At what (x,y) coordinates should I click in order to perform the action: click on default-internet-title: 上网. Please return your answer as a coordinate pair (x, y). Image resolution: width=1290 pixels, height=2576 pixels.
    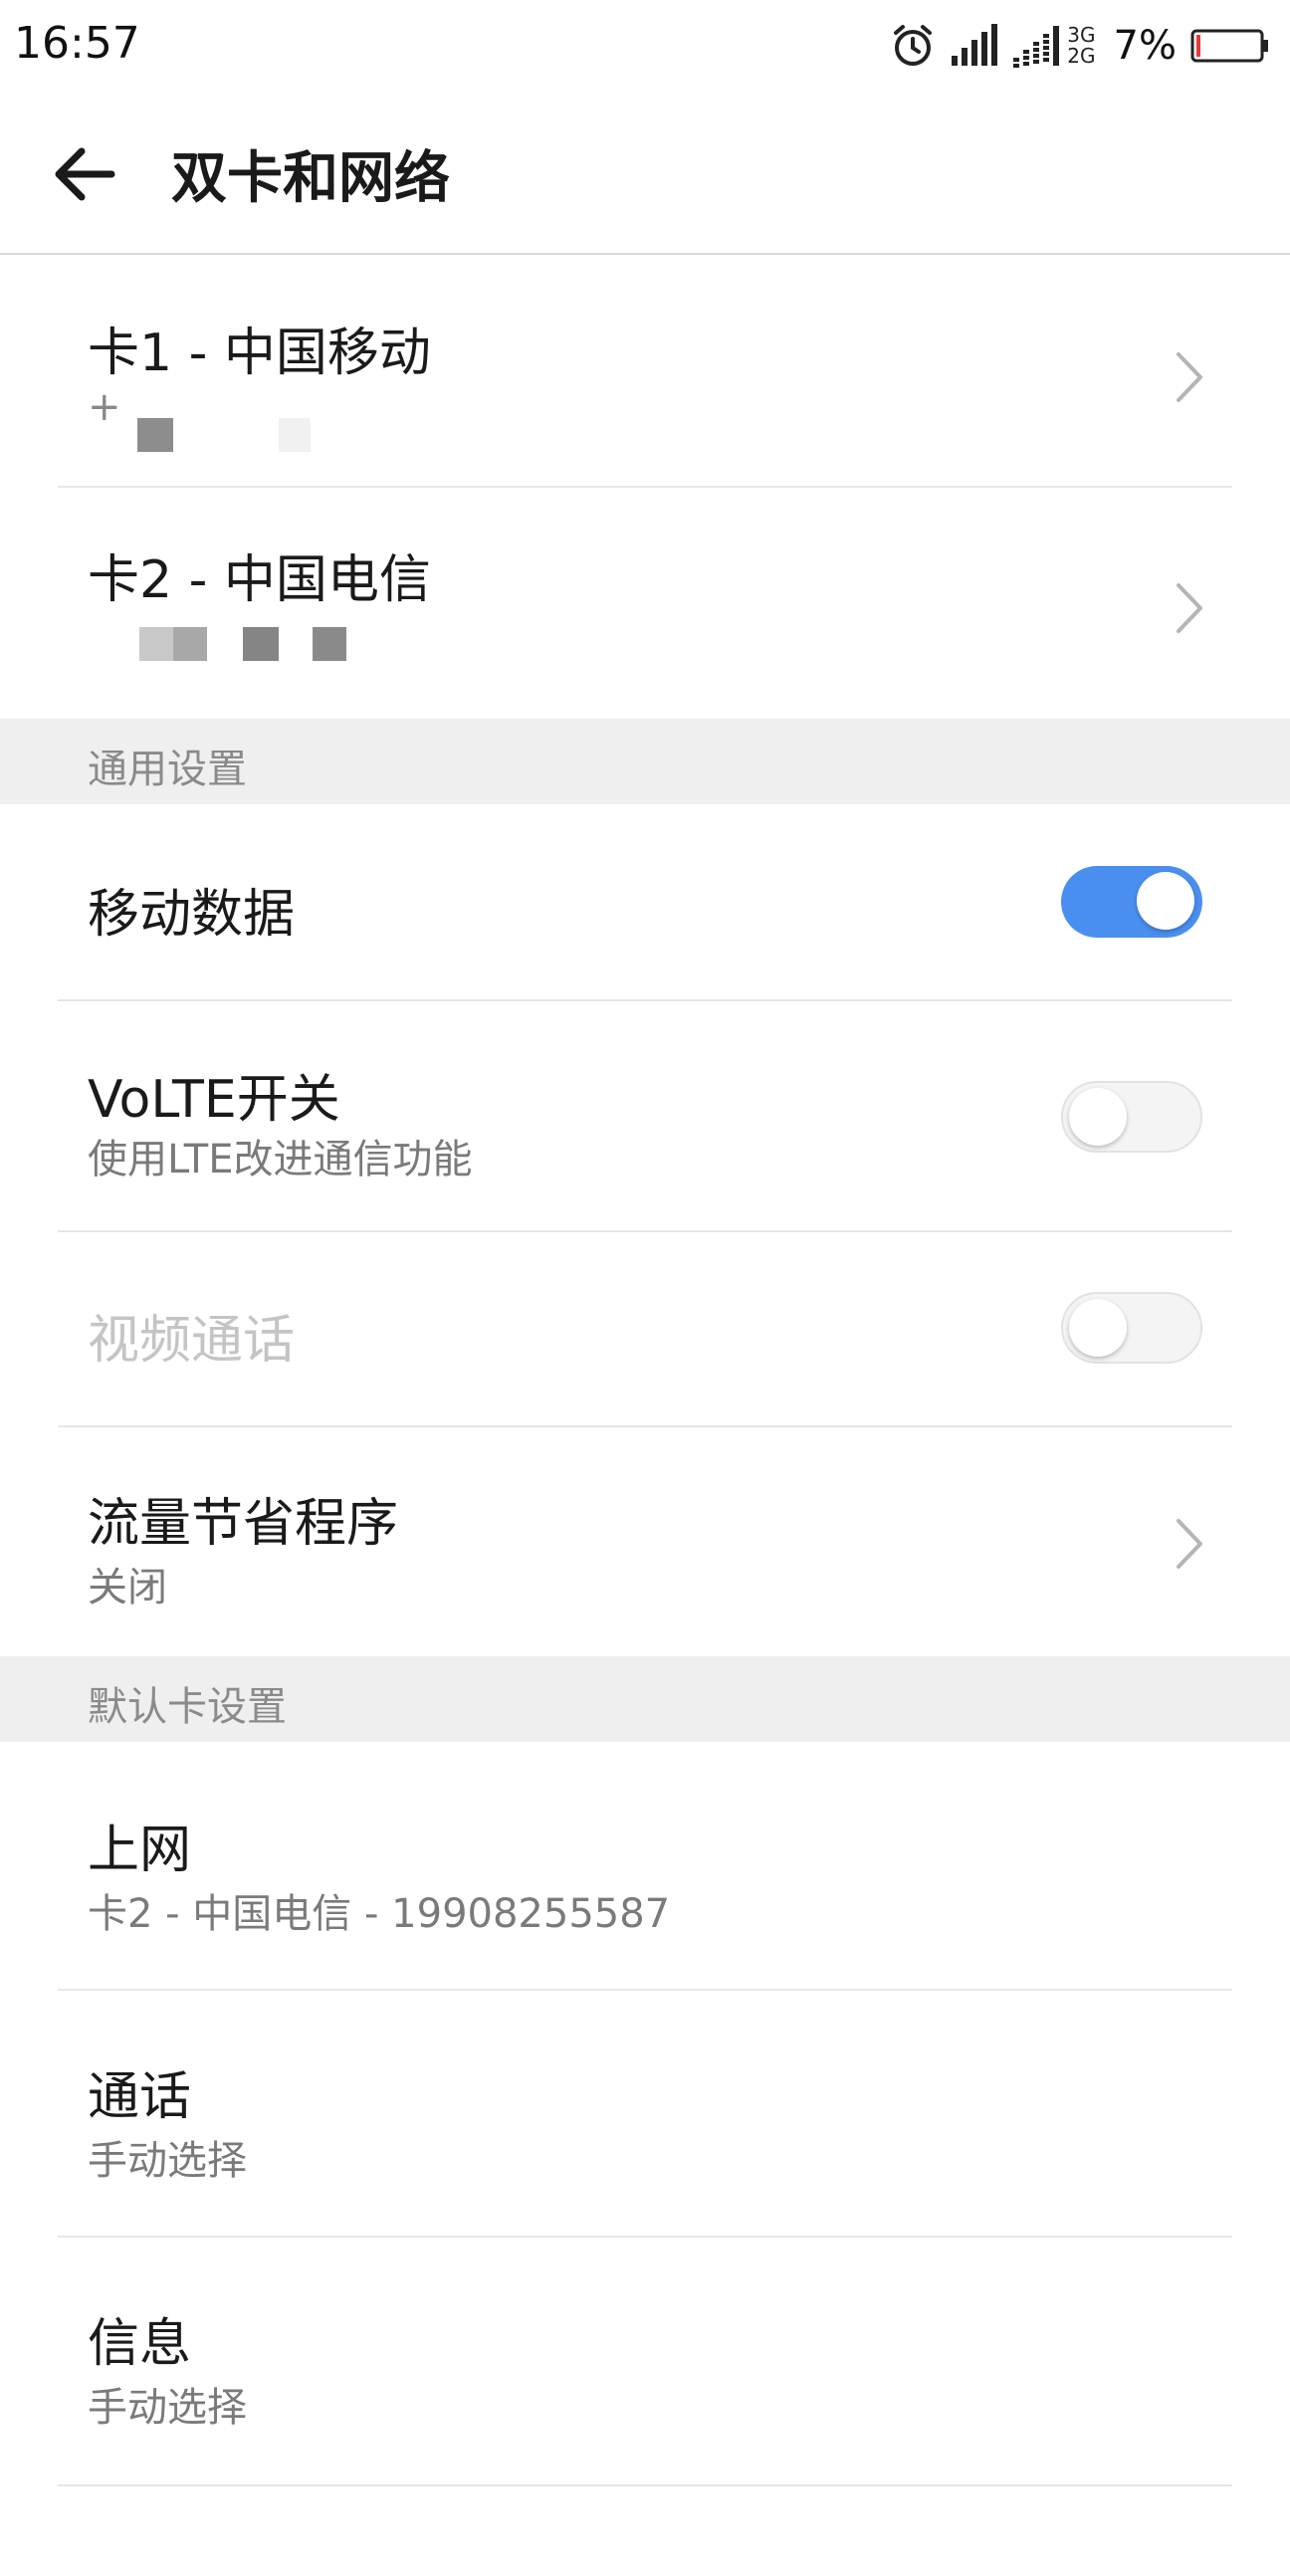
    Looking at the image, I should click on (140, 1850).